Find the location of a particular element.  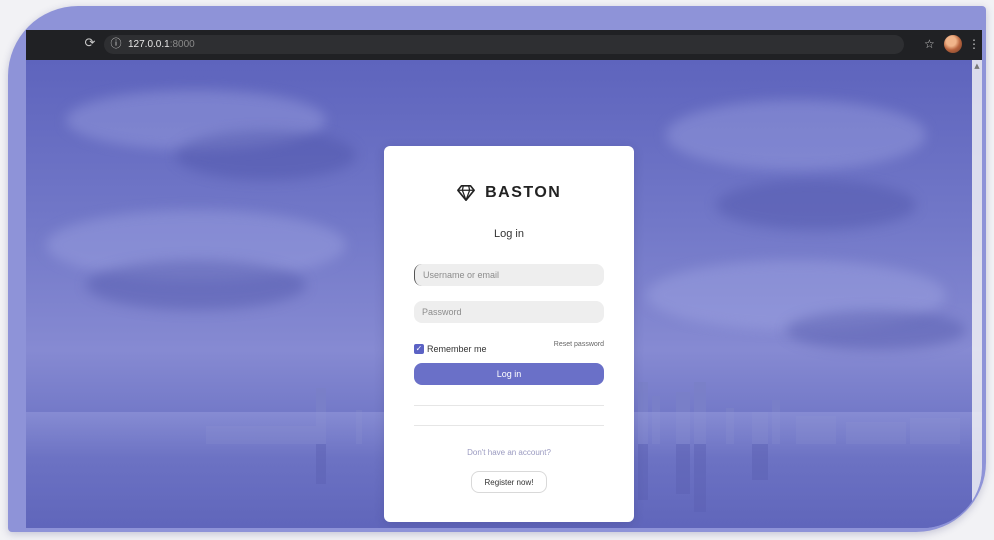

url-text: 127.0.0.1:8000 is located at coordinates (161, 44).